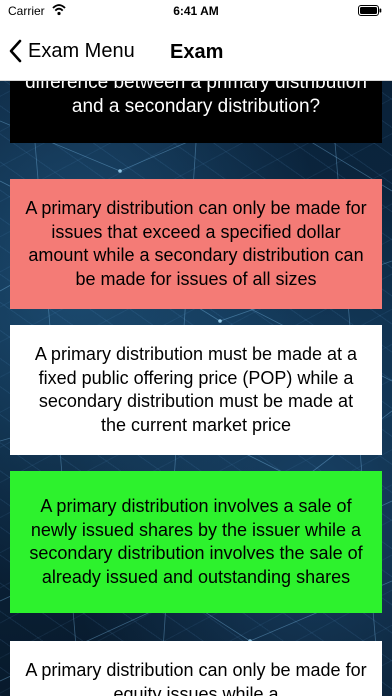  What do you see at coordinates (370, 10) in the screenshot?
I see `battery-icon` at bounding box center [370, 10].